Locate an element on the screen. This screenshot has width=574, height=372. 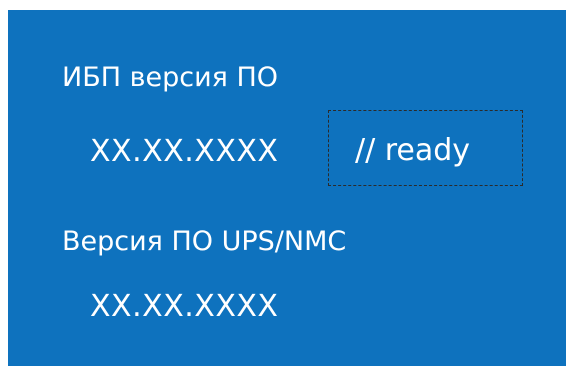
nmc-firmware-version: XX.XX.XXXX is located at coordinates (184, 306).